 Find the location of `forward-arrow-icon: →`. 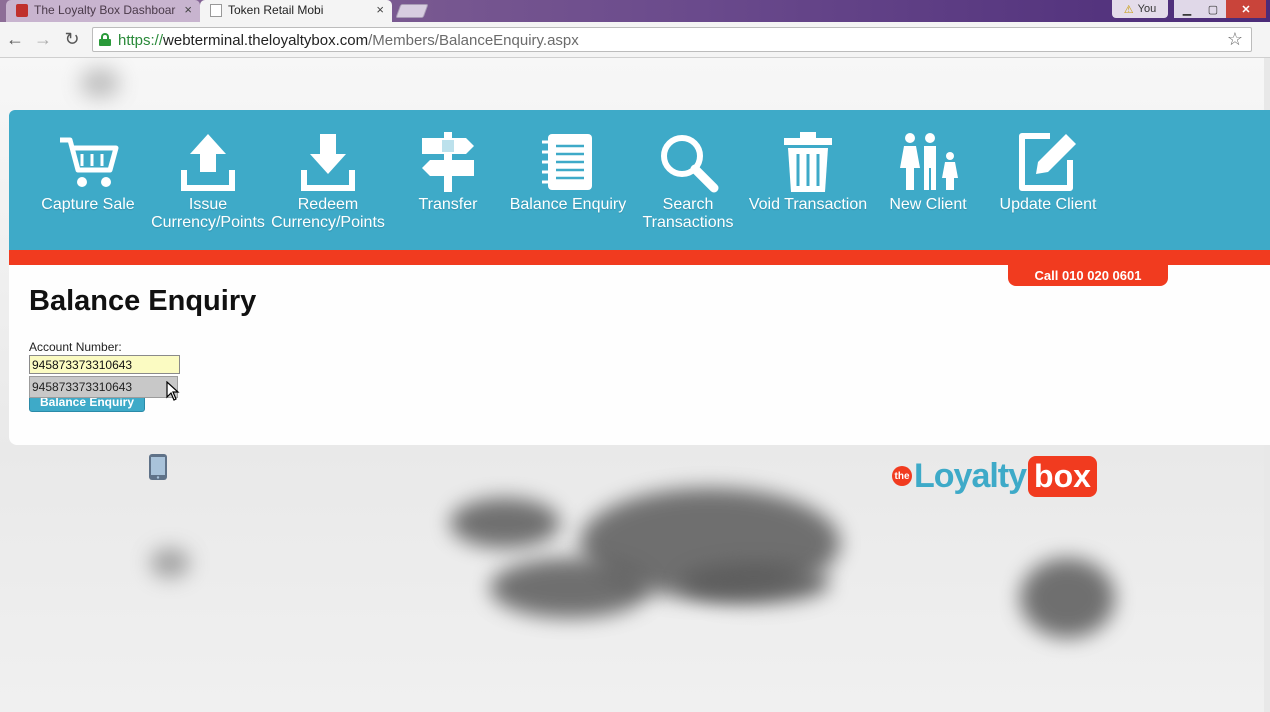

forward-arrow-icon: → is located at coordinates (43, 39).